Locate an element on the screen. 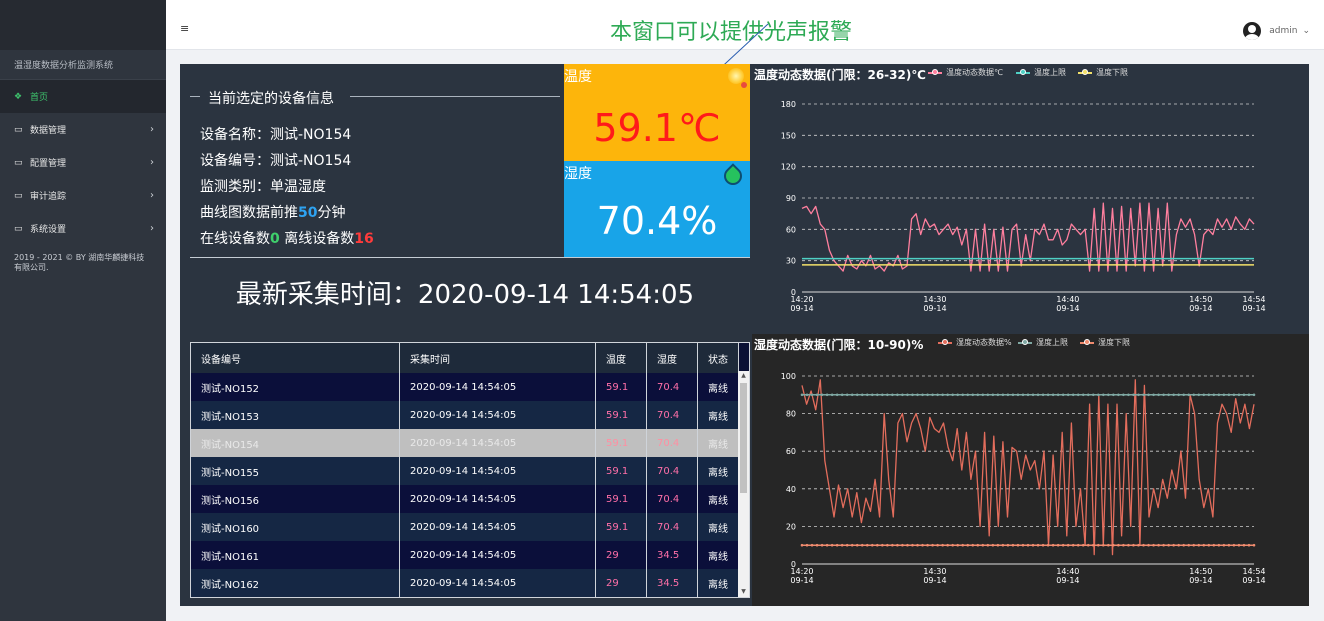 The width and height of the screenshot is (1324, 621). y-tick-label: 150 is located at coordinates (788, 135).